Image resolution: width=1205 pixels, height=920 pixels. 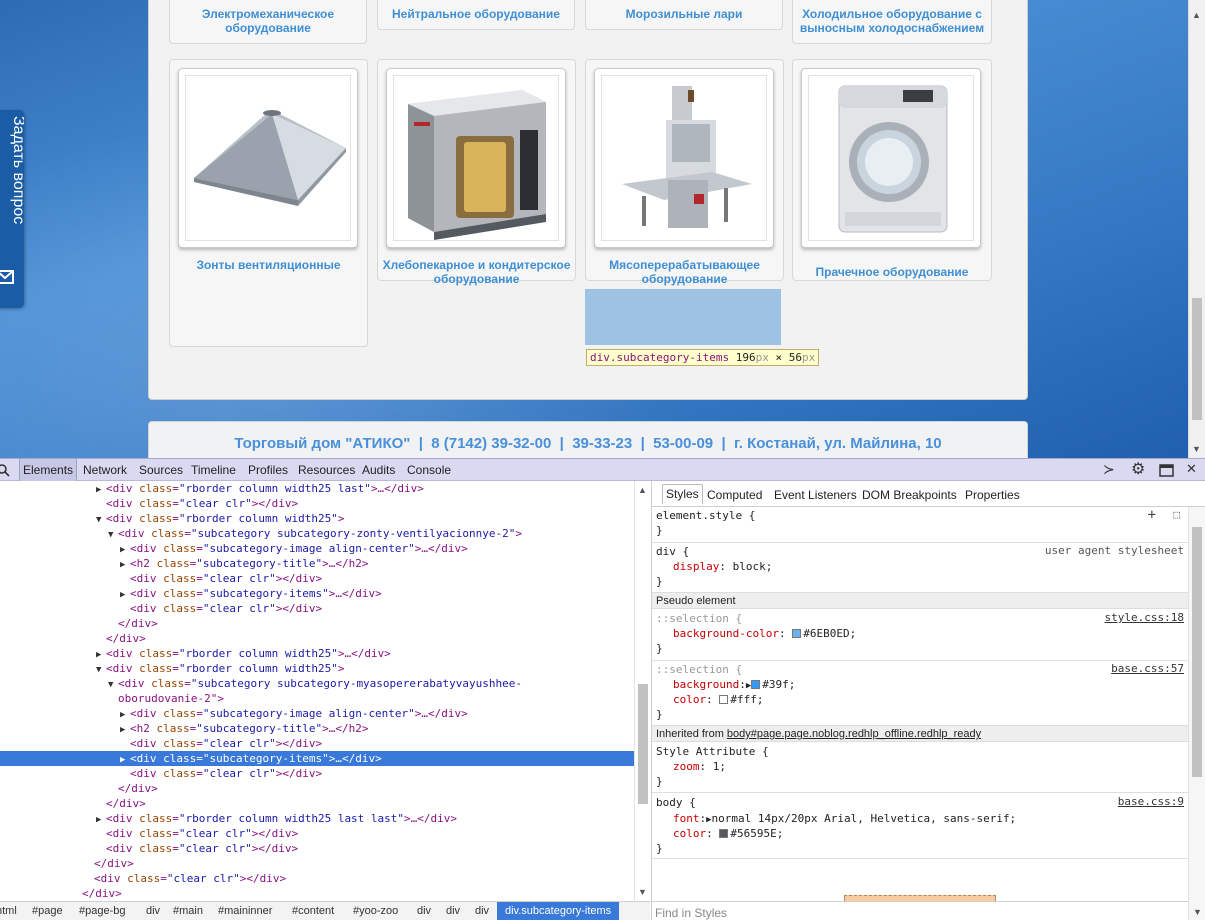 I want to click on breadcrumb-item: #main, so click(x=188, y=911).